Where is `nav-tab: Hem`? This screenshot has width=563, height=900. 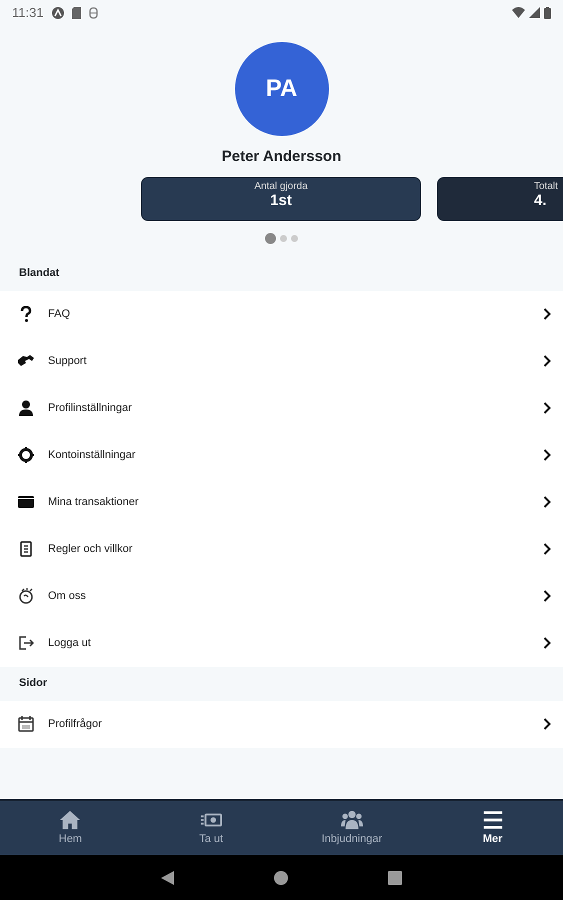
nav-tab: Hem is located at coordinates (70, 828).